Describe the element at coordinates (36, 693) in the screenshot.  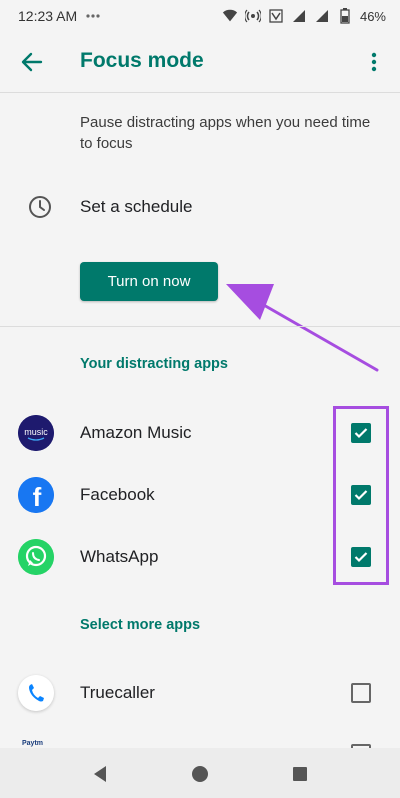
I see `truecaller-icon` at that location.